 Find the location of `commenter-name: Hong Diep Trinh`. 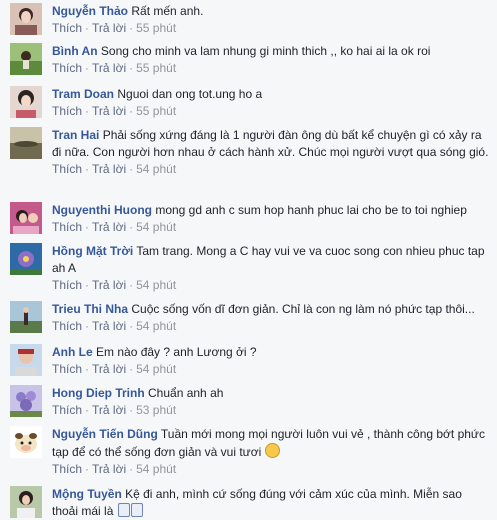

commenter-name: Hong Diep Trinh is located at coordinates (98, 393).